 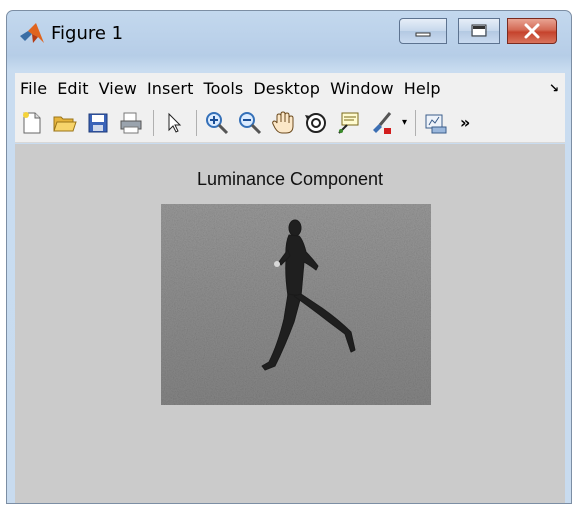 I want to click on zoom-out-icon, so click(x=250, y=122).